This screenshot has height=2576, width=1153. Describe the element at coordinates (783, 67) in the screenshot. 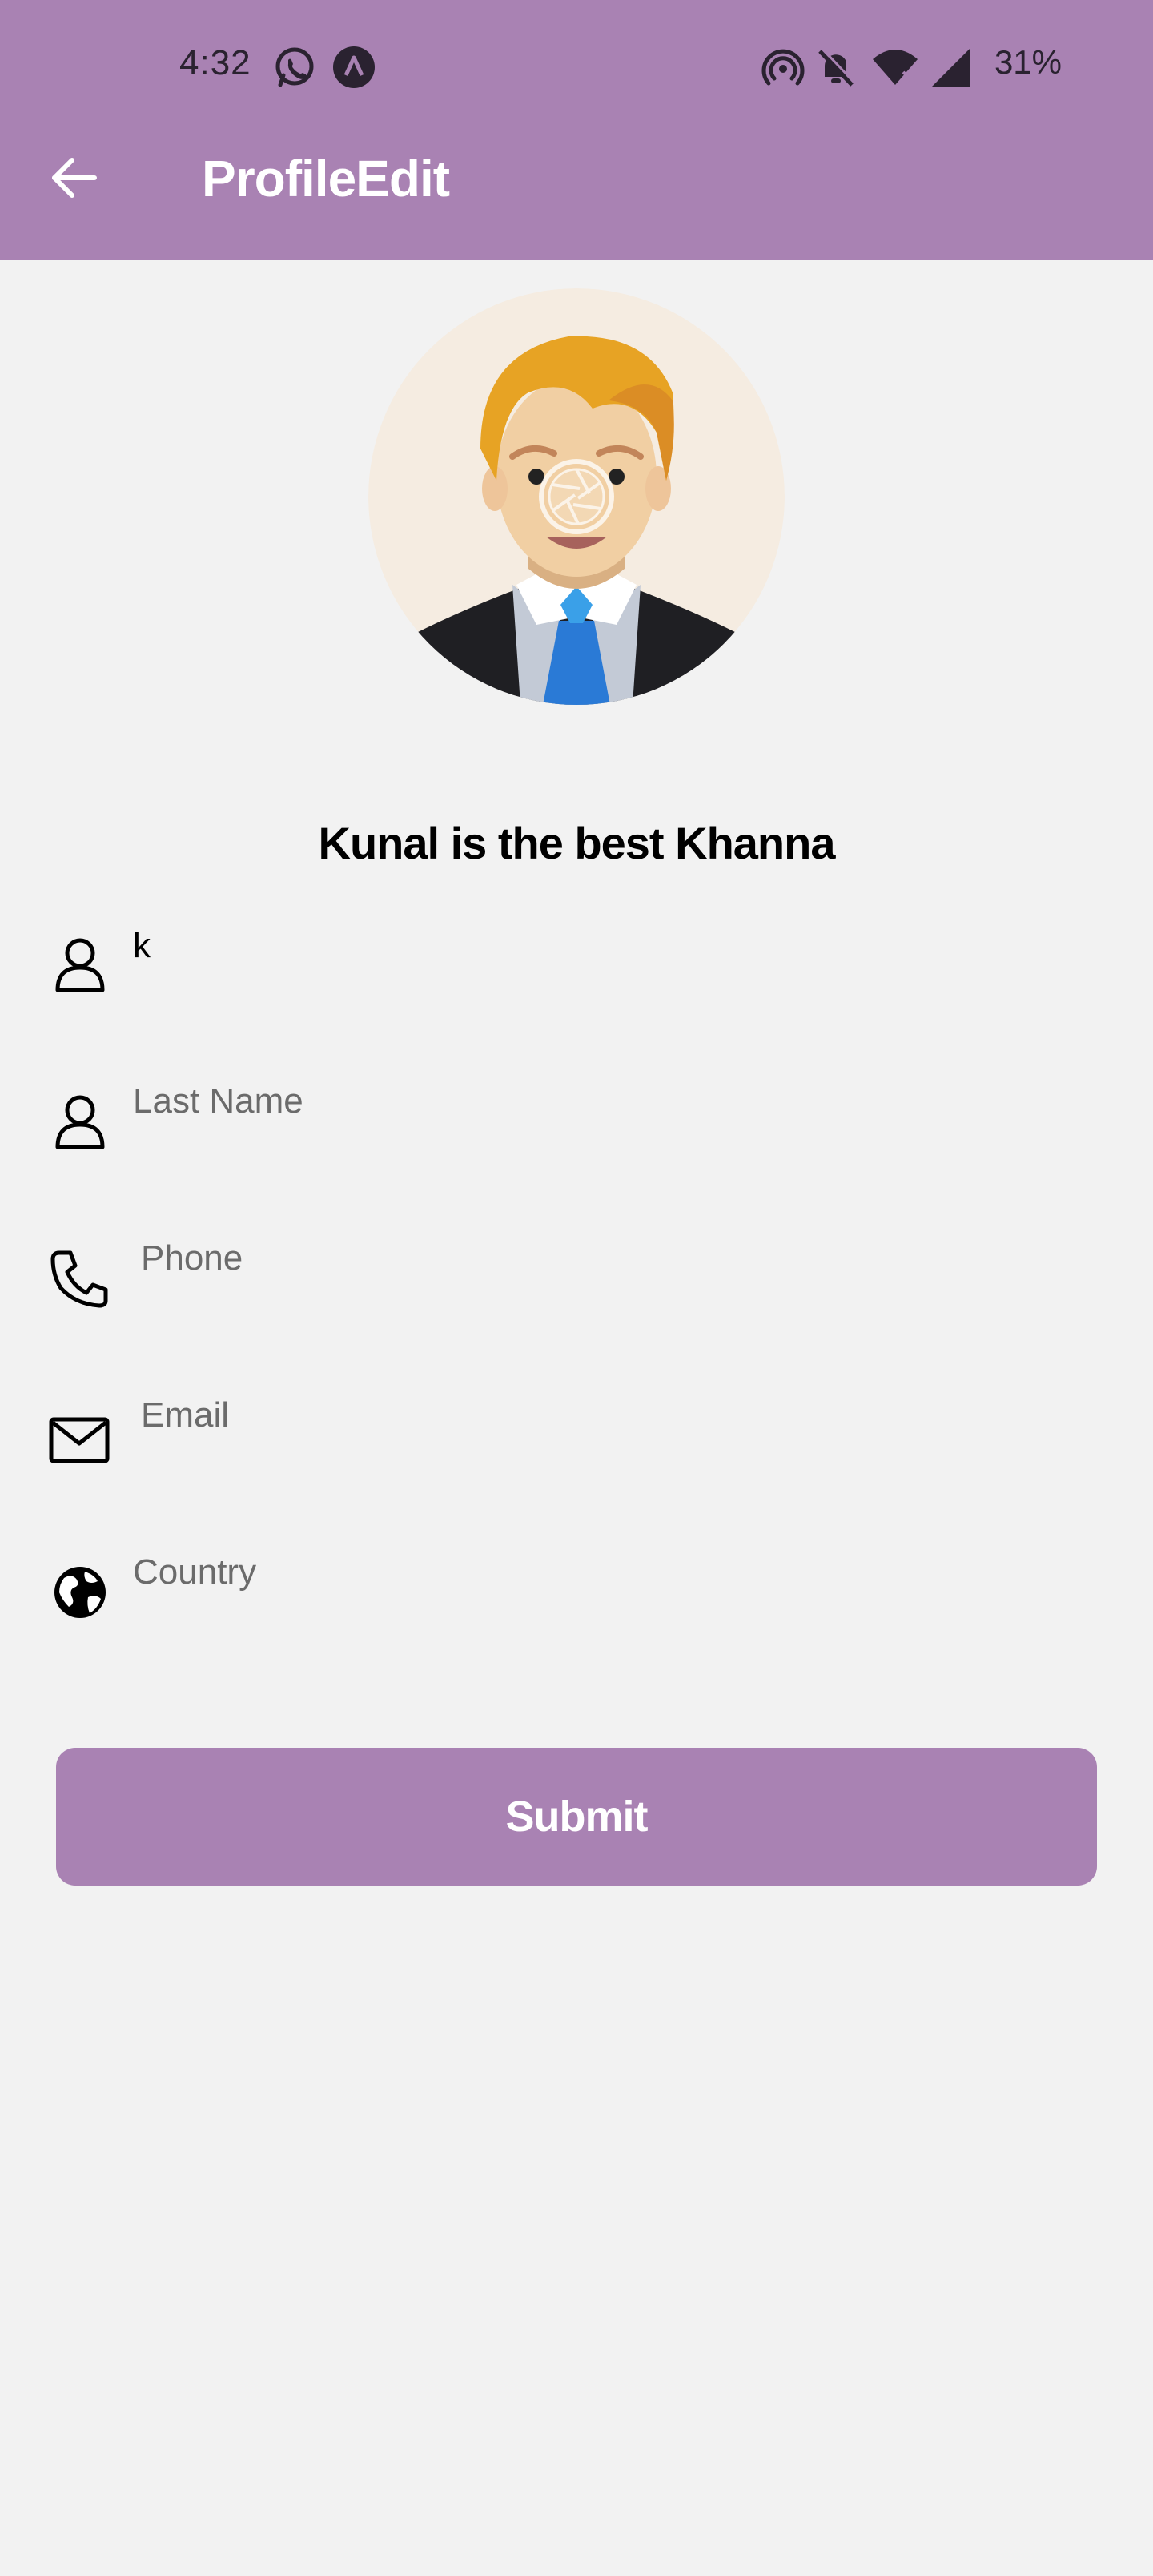

I see `hotspot-icon` at that location.